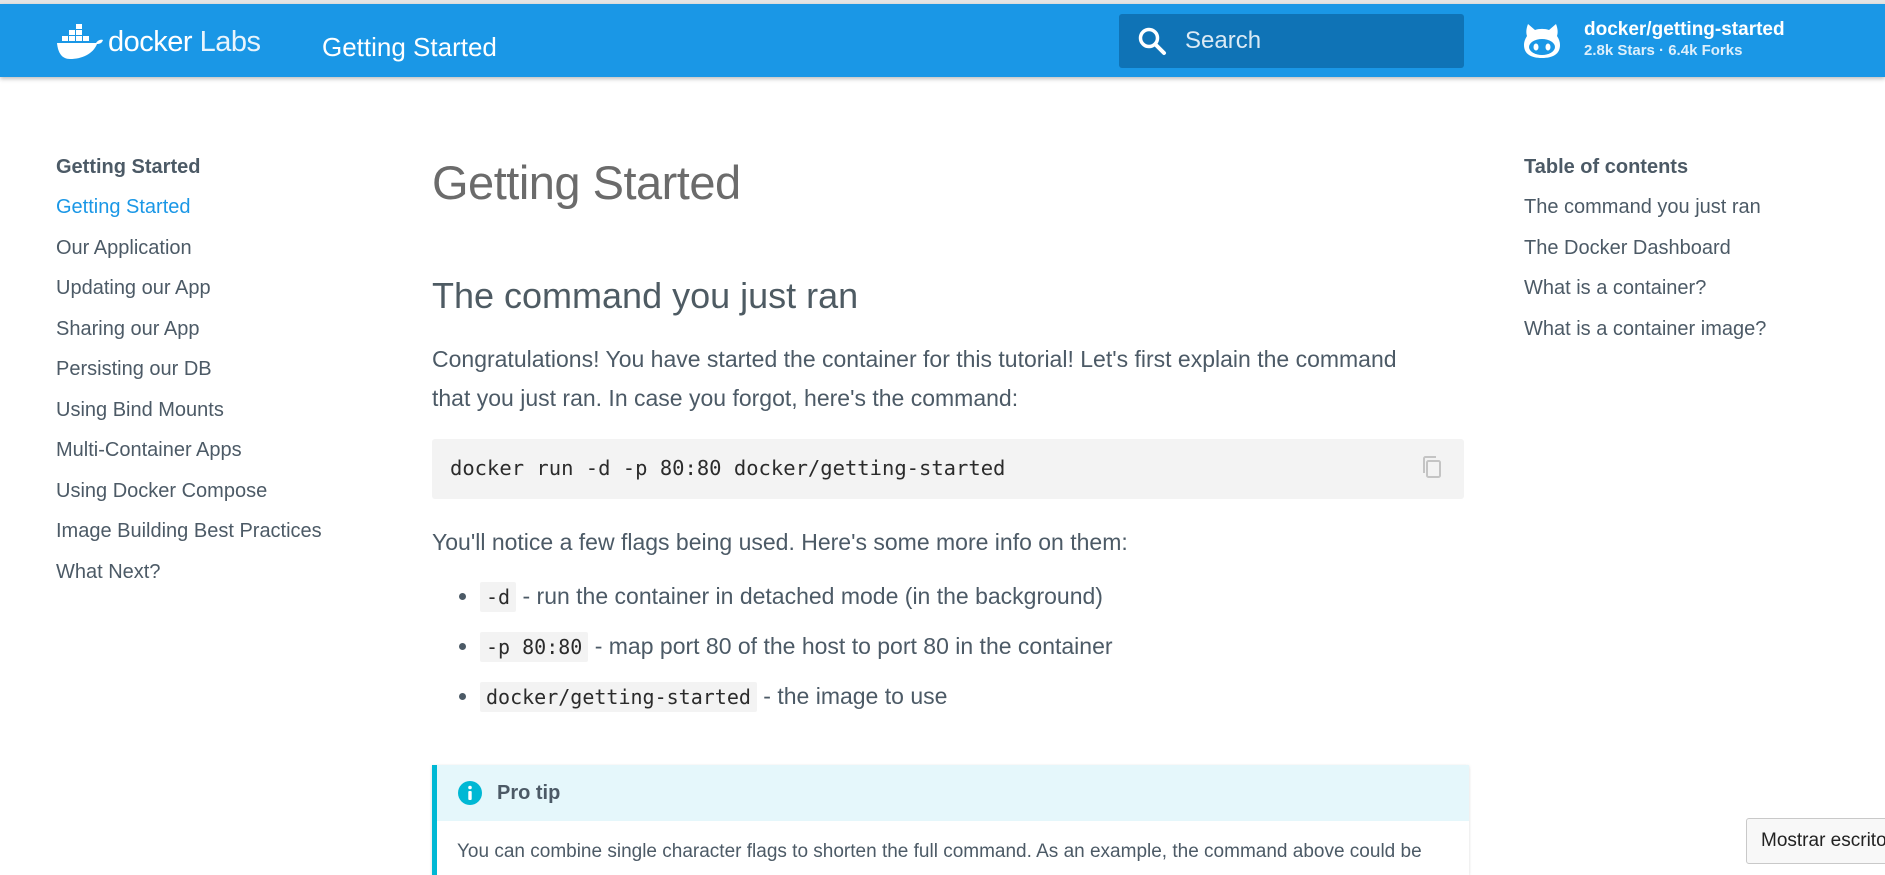 Image resolution: width=1885 pixels, height=875 pixels. I want to click on sidebar-title: Getting Started, so click(128, 167).